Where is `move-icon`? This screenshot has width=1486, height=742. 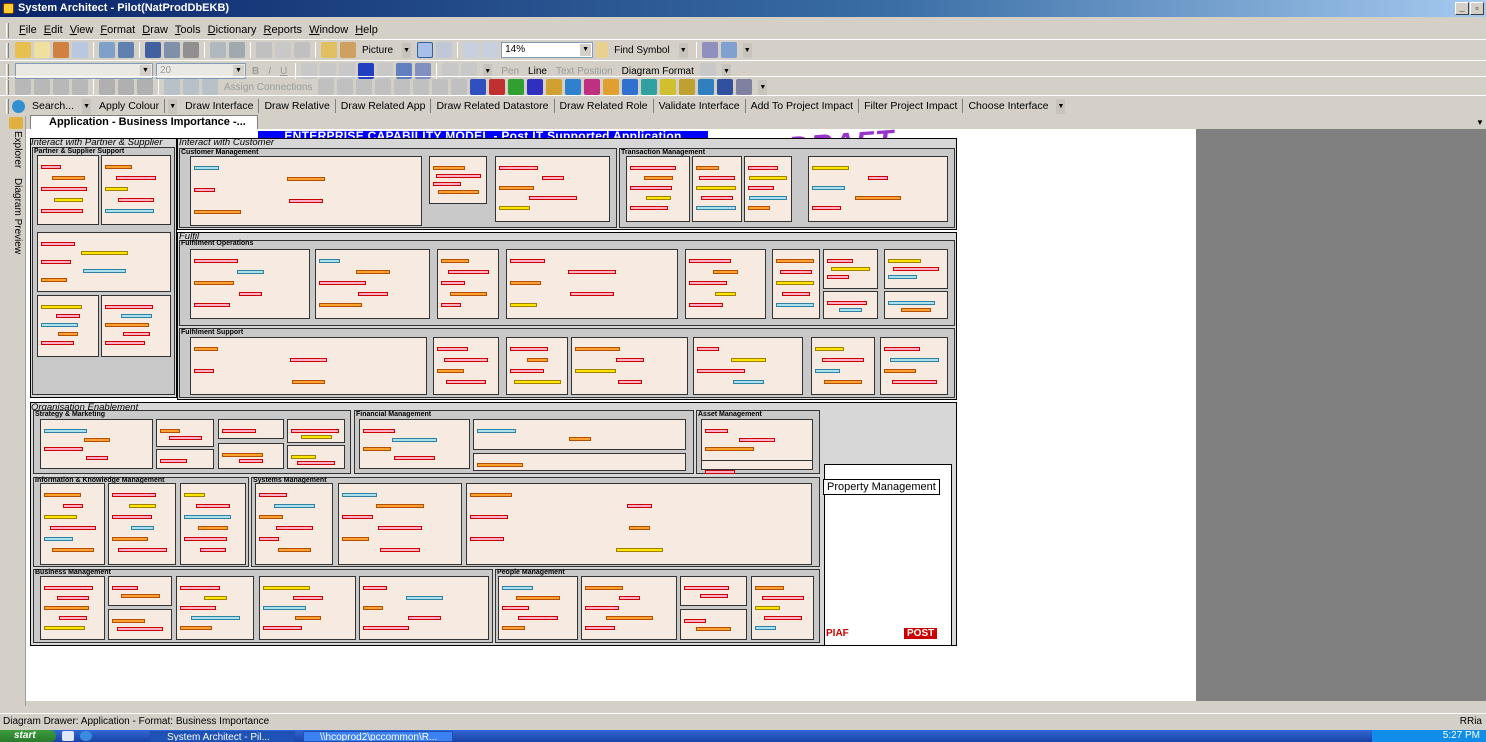
move-icon is located at coordinates (126, 87).